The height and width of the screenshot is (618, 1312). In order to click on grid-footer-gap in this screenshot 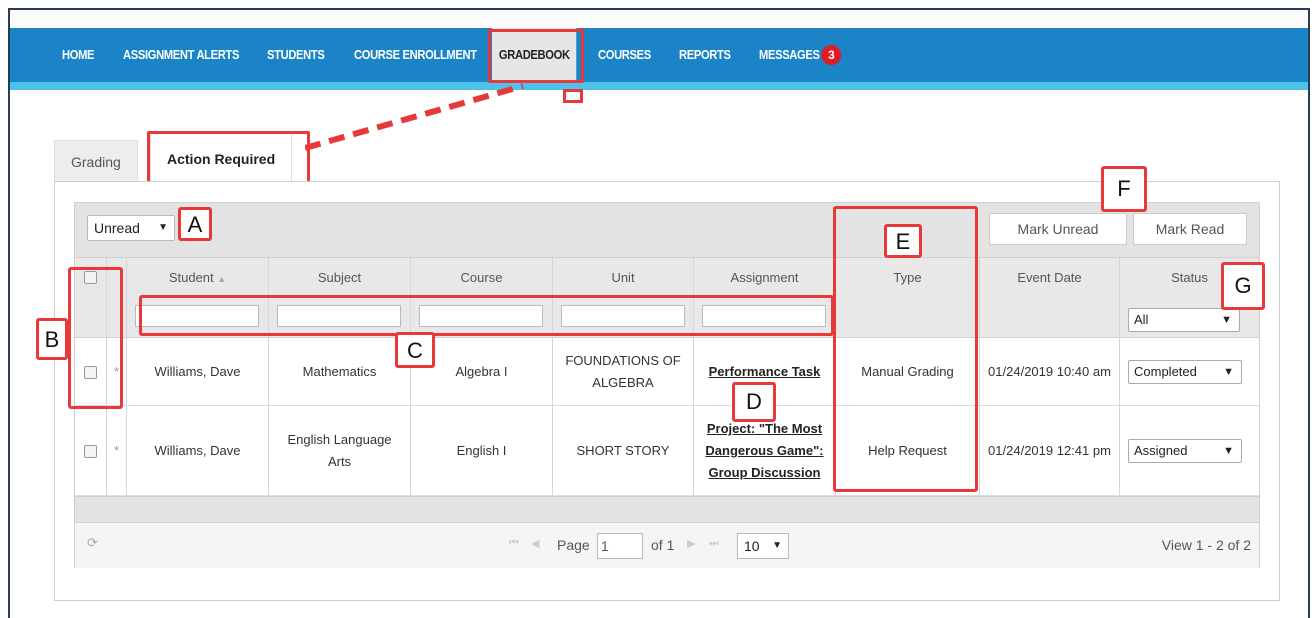, I will do `click(667, 509)`.